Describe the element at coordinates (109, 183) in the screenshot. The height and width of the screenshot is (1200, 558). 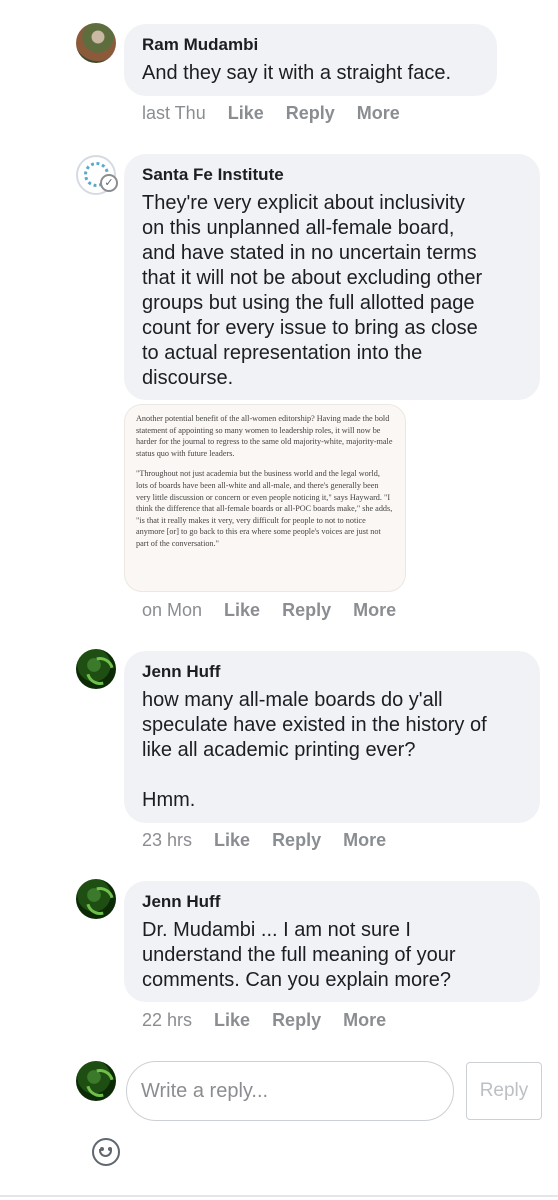
I see `verified-check-icon: ✓` at that location.